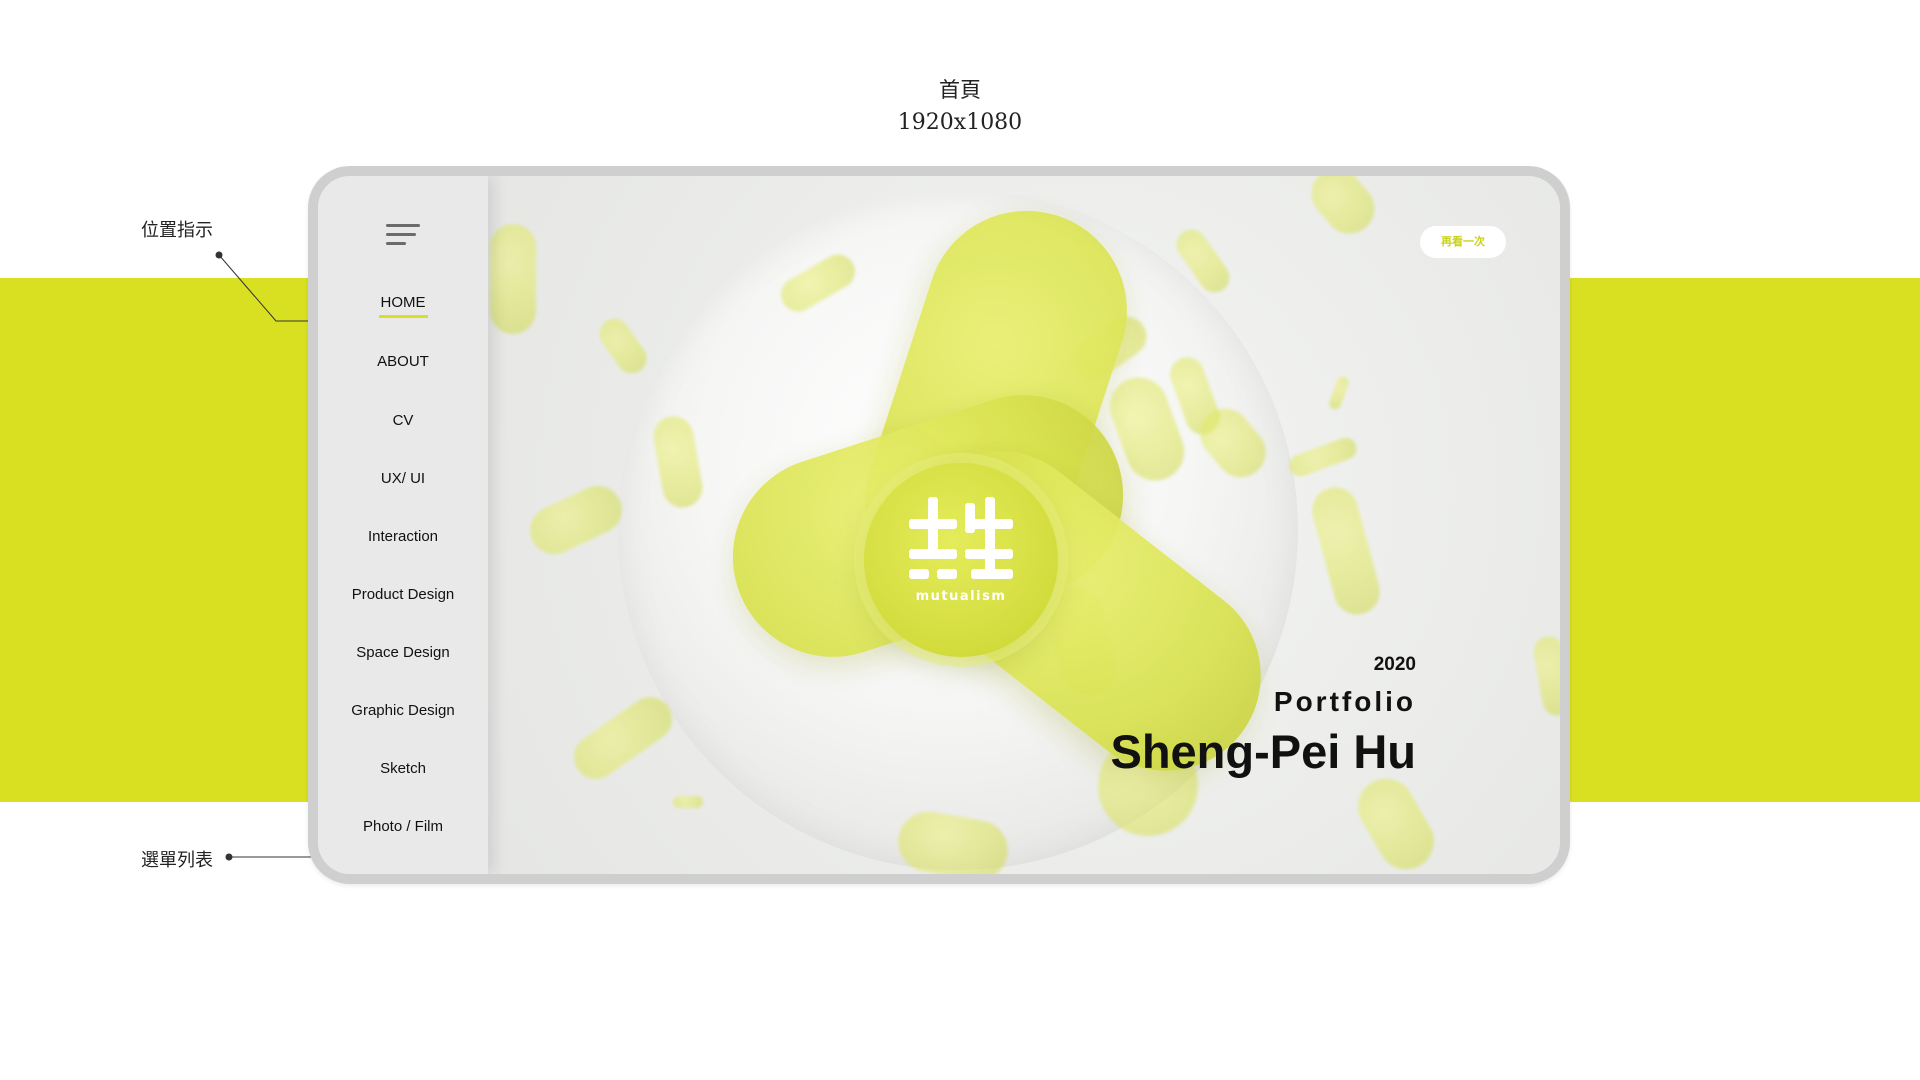 The width and height of the screenshot is (1920, 1080). Describe the element at coordinates (403, 236) in the screenshot. I see `hamburger-menu-icon` at that location.